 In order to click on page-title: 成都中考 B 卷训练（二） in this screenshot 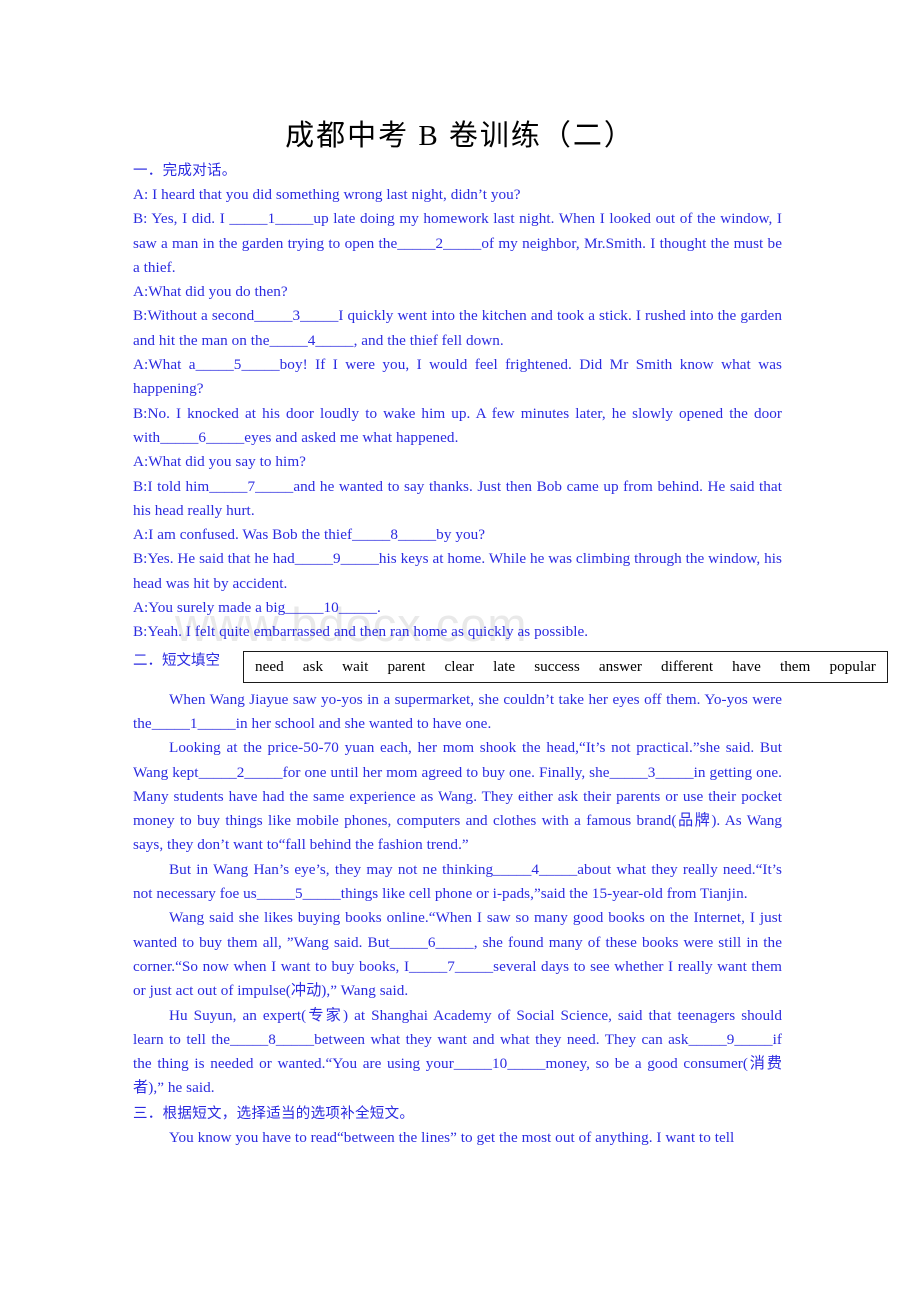, I will do `click(460, 136)`.